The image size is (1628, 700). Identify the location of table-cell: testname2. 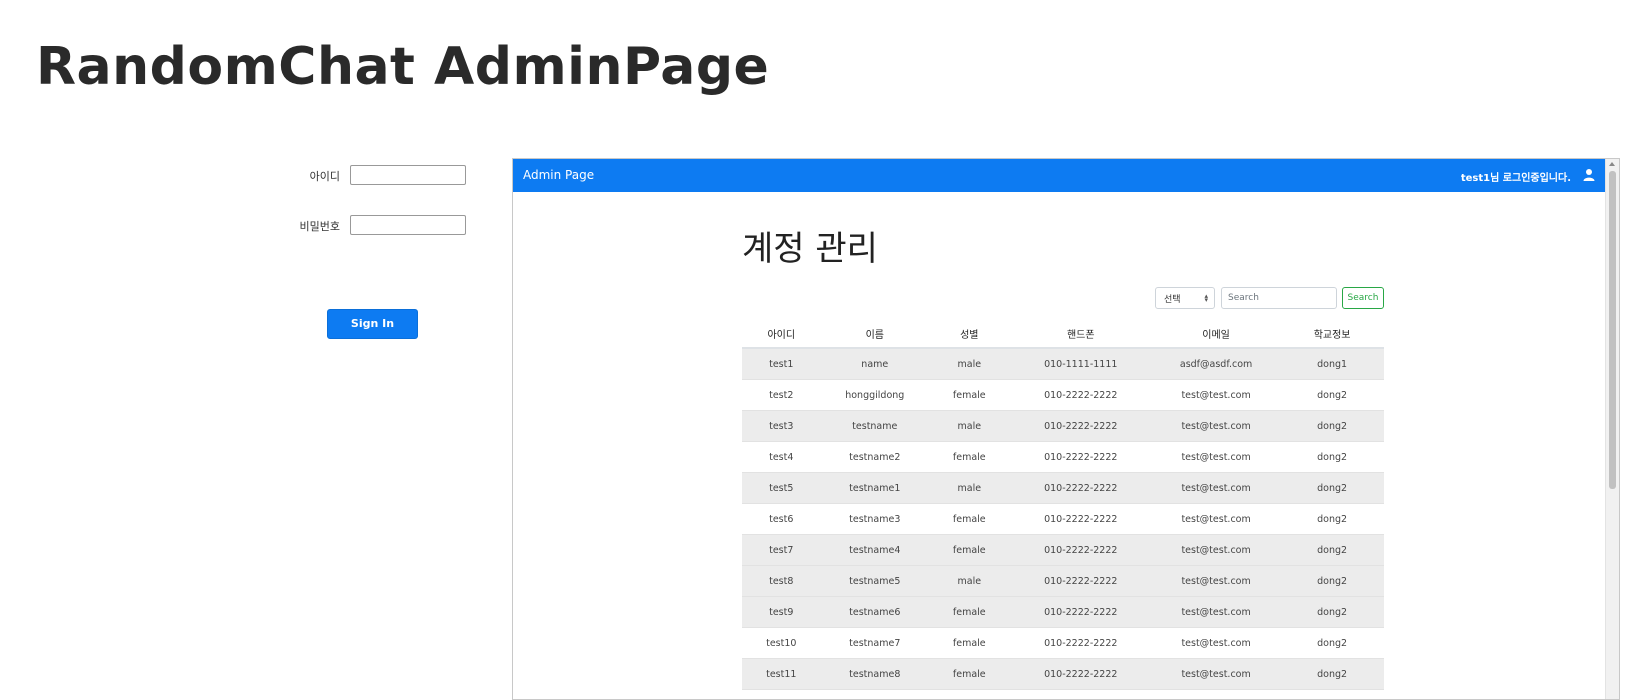
(875, 457).